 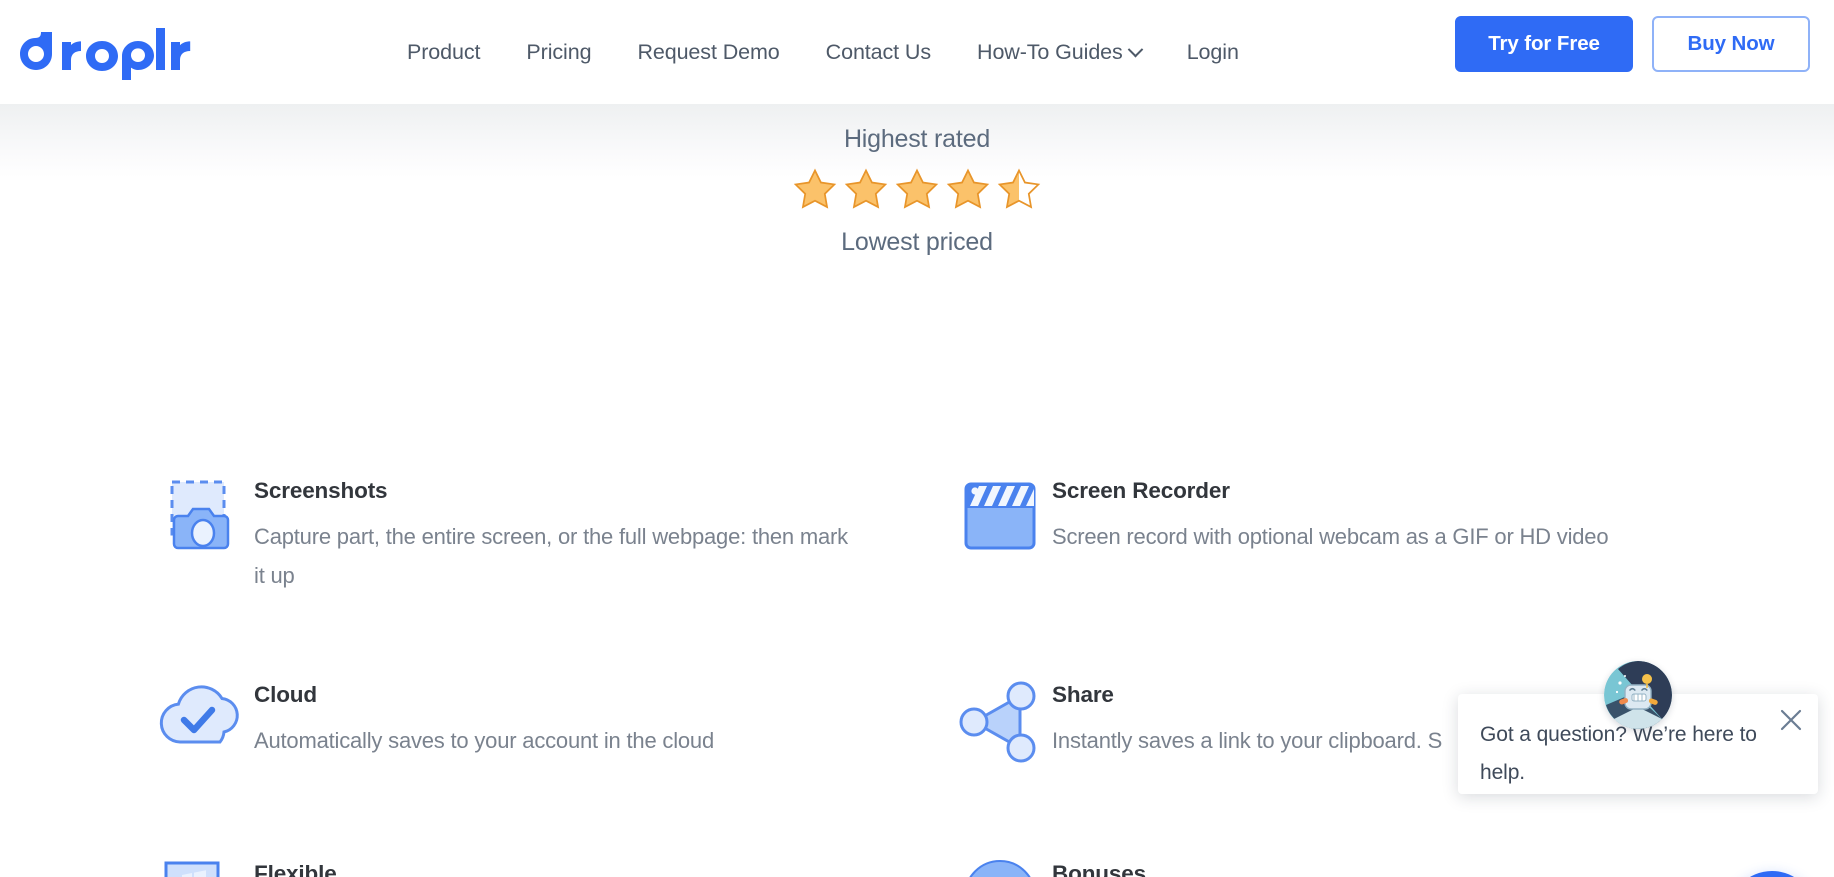 I want to click on nav-link-login: Login, so click(x=1213, y=52).